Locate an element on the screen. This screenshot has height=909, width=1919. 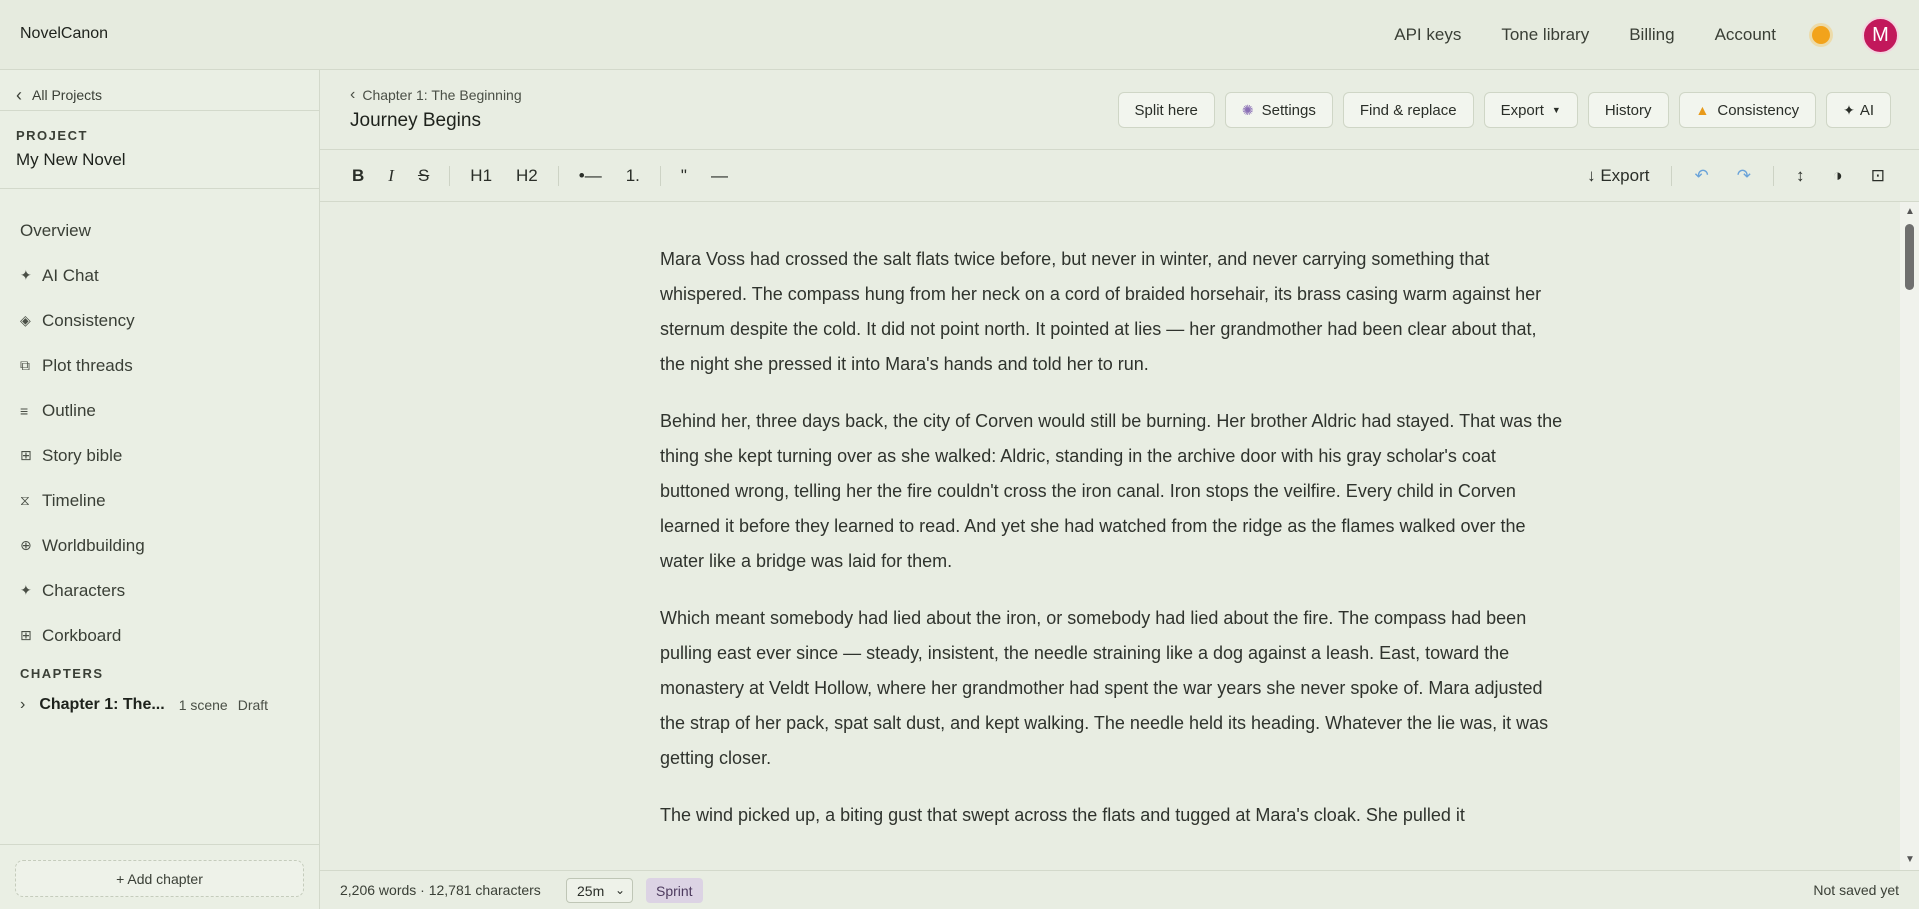
heading2-button: H2 is located at coordinates (527, 176).